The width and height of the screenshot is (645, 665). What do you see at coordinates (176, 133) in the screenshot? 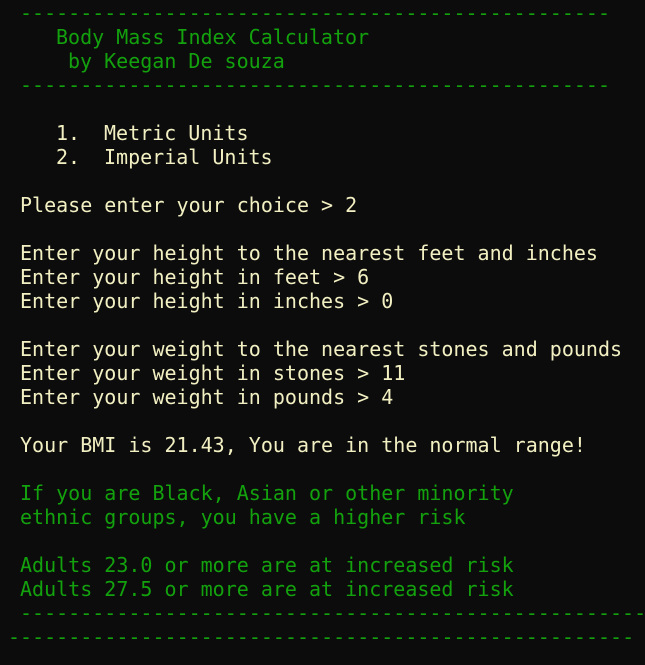
I see `menu-option-metric: Metric Units` at bounding box center [176, 133].